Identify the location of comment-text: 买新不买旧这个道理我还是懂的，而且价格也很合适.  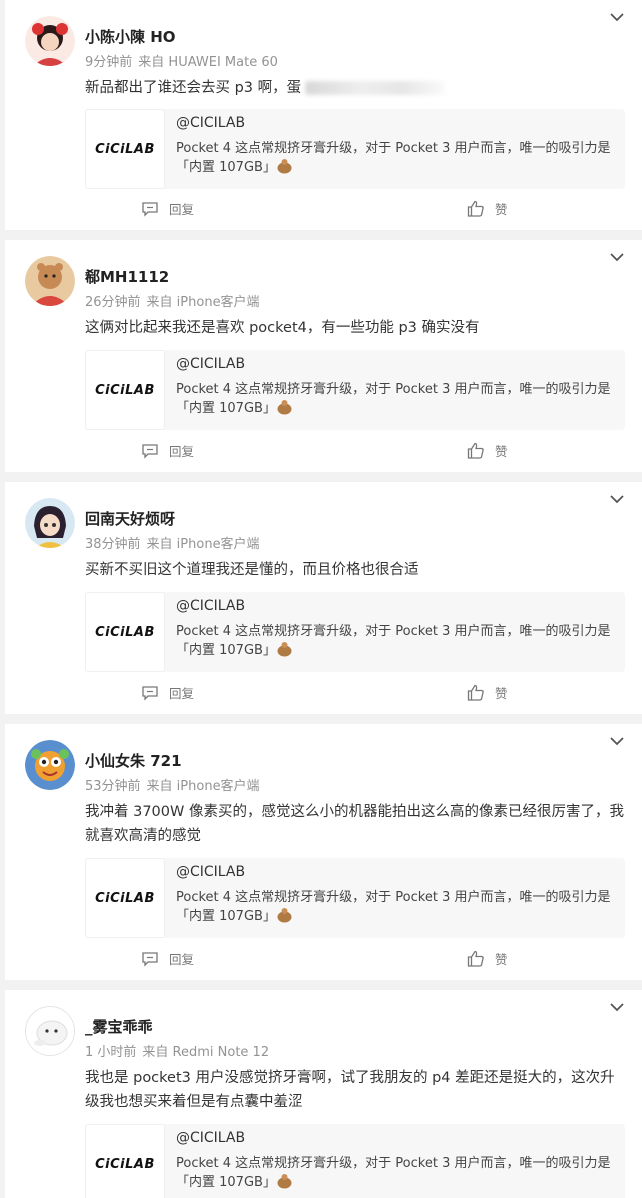
(252, 570).